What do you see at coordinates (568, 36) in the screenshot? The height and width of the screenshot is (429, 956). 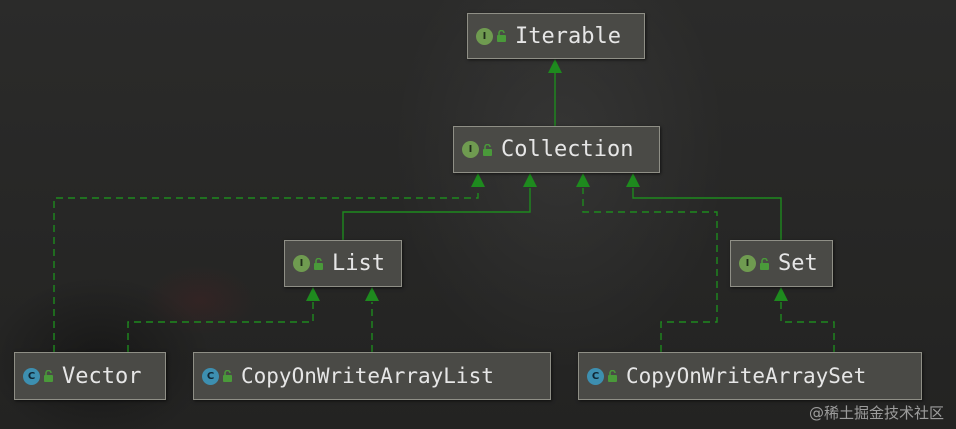 I see `node-label: Iterable` at bounding box center [568, 36].